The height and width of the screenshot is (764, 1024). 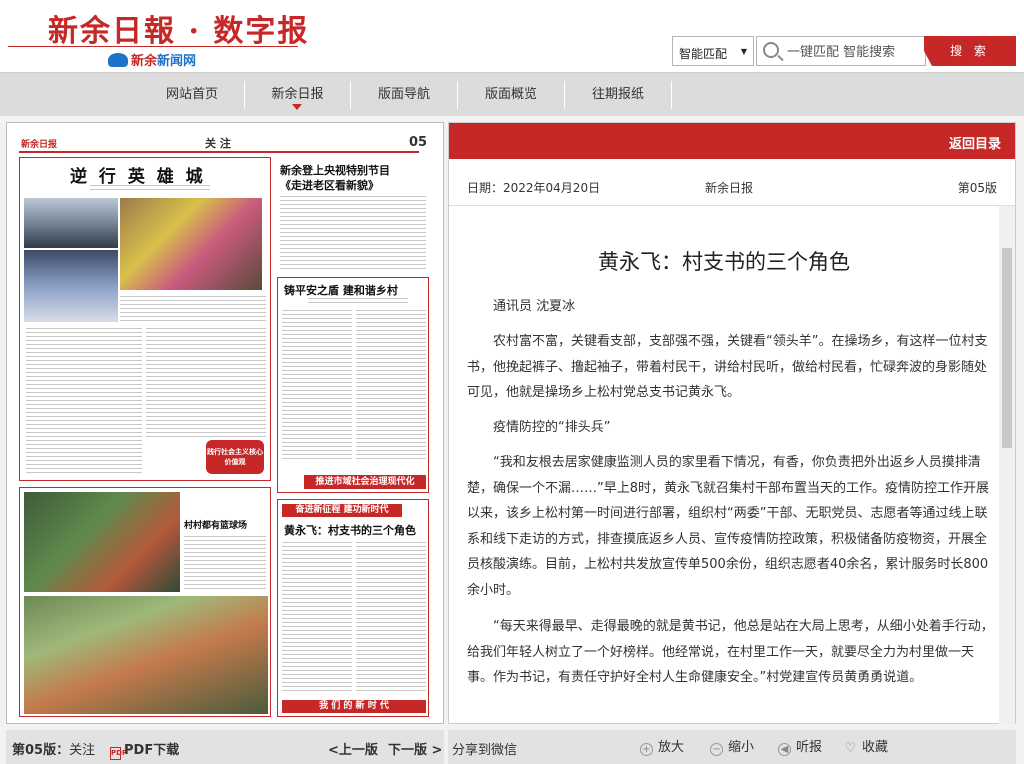 I want to click on story-block-huang: 奋进新征程 建功新时代 黄永飞：村支书的三个角色 我 们 的 新 时 代, so click(x=353, y=608).